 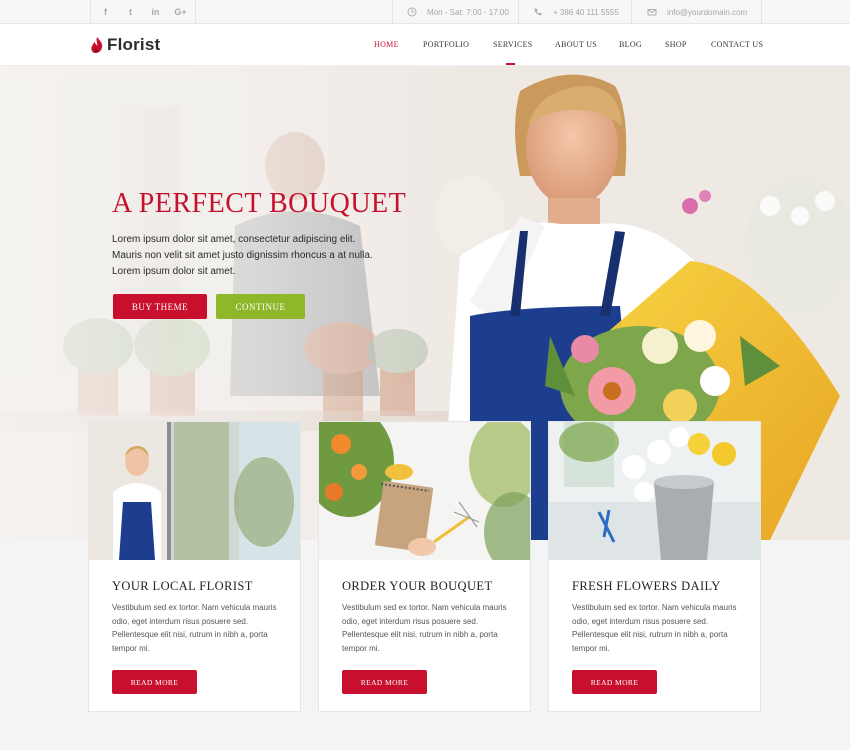 What do you see at coordinates (160, 306) in the screenshot?
I see `buy-theme-button: BUY THEME` at bounding box center [160, 306].